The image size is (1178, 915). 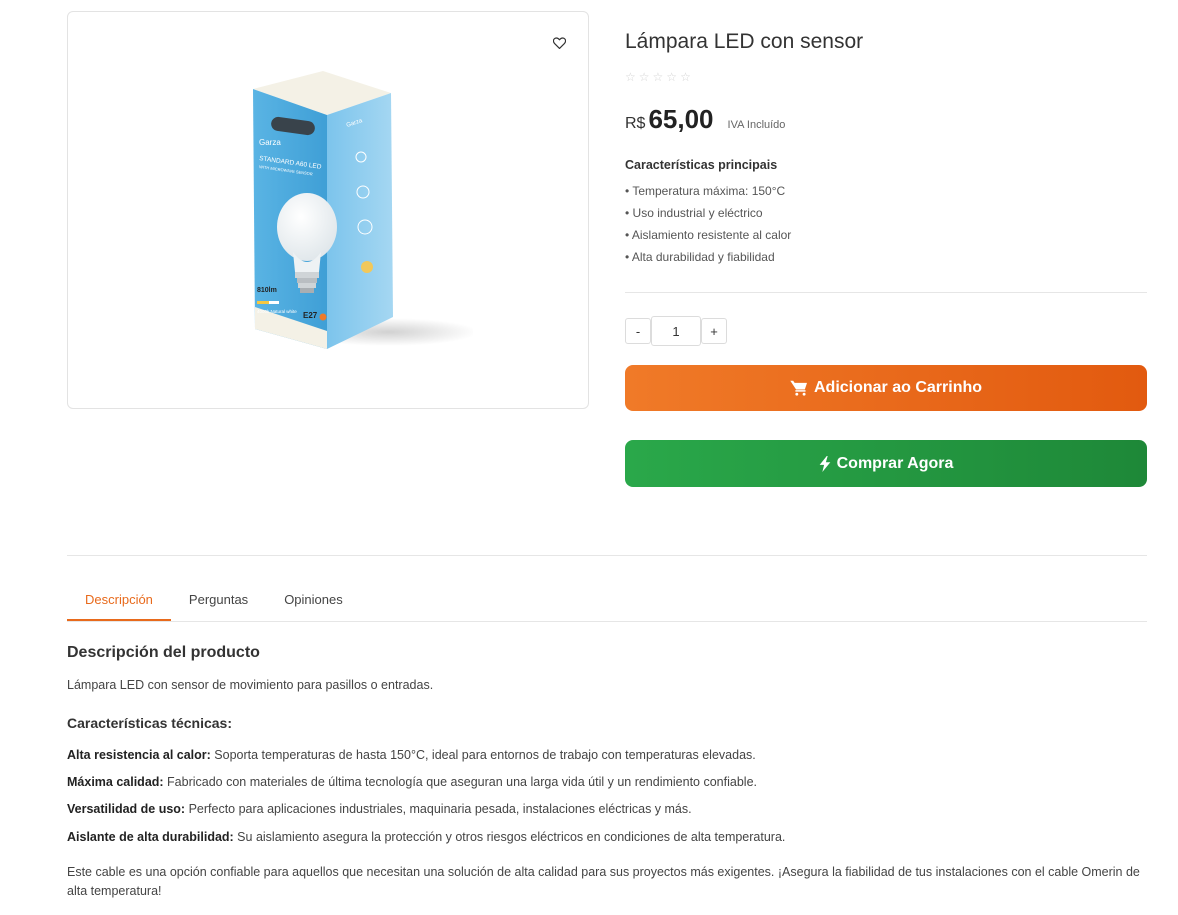 What do you see at coordinates (139, 755) in the screenshot?
I see `tech-item-label: Alta resistencia al calor:` at bounding box center [139, 755].